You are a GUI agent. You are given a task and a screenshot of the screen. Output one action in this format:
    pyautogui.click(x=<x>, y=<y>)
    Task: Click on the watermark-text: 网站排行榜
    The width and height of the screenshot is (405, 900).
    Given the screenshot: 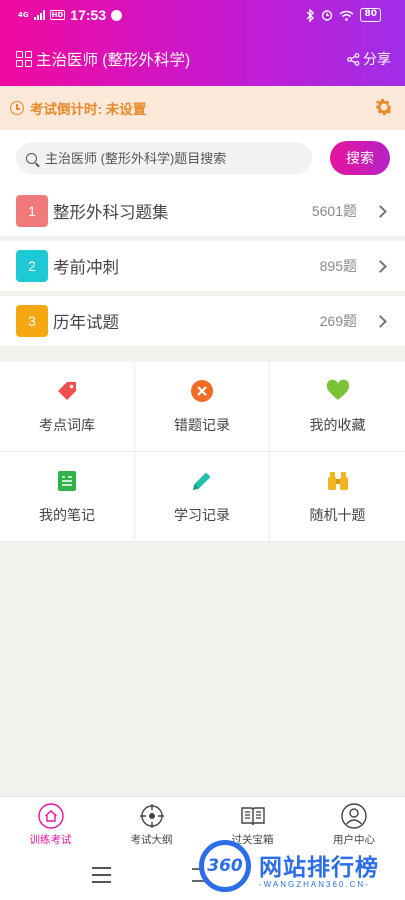 What is the action you would take?
    pyautogui.click(x=319, y=867)
    